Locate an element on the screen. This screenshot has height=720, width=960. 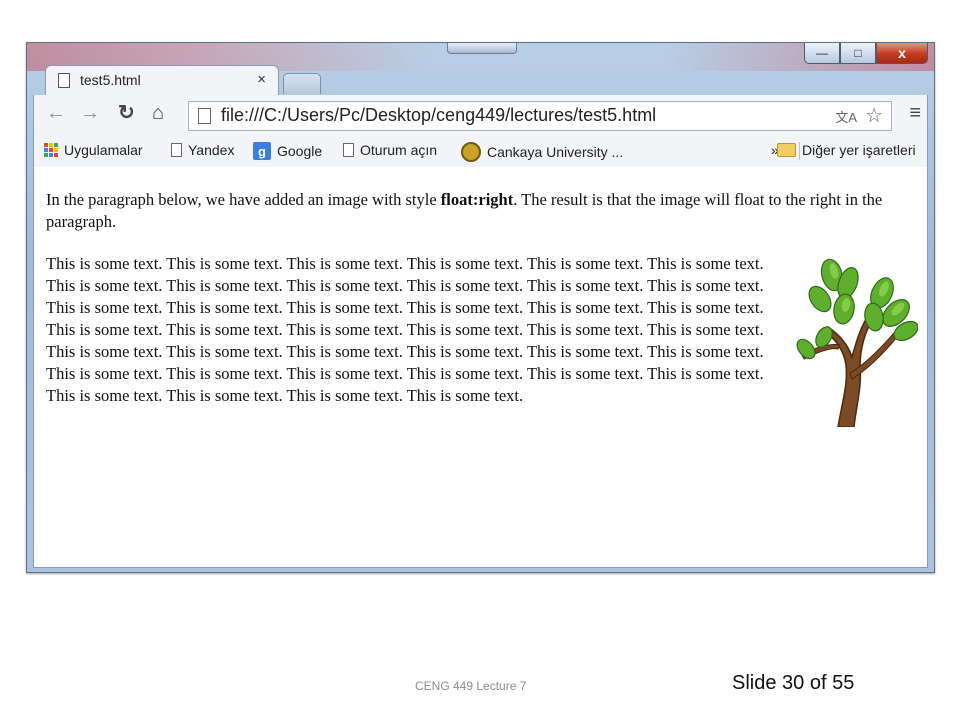
tab-close-icon: × is located at coordinates (261, 79).